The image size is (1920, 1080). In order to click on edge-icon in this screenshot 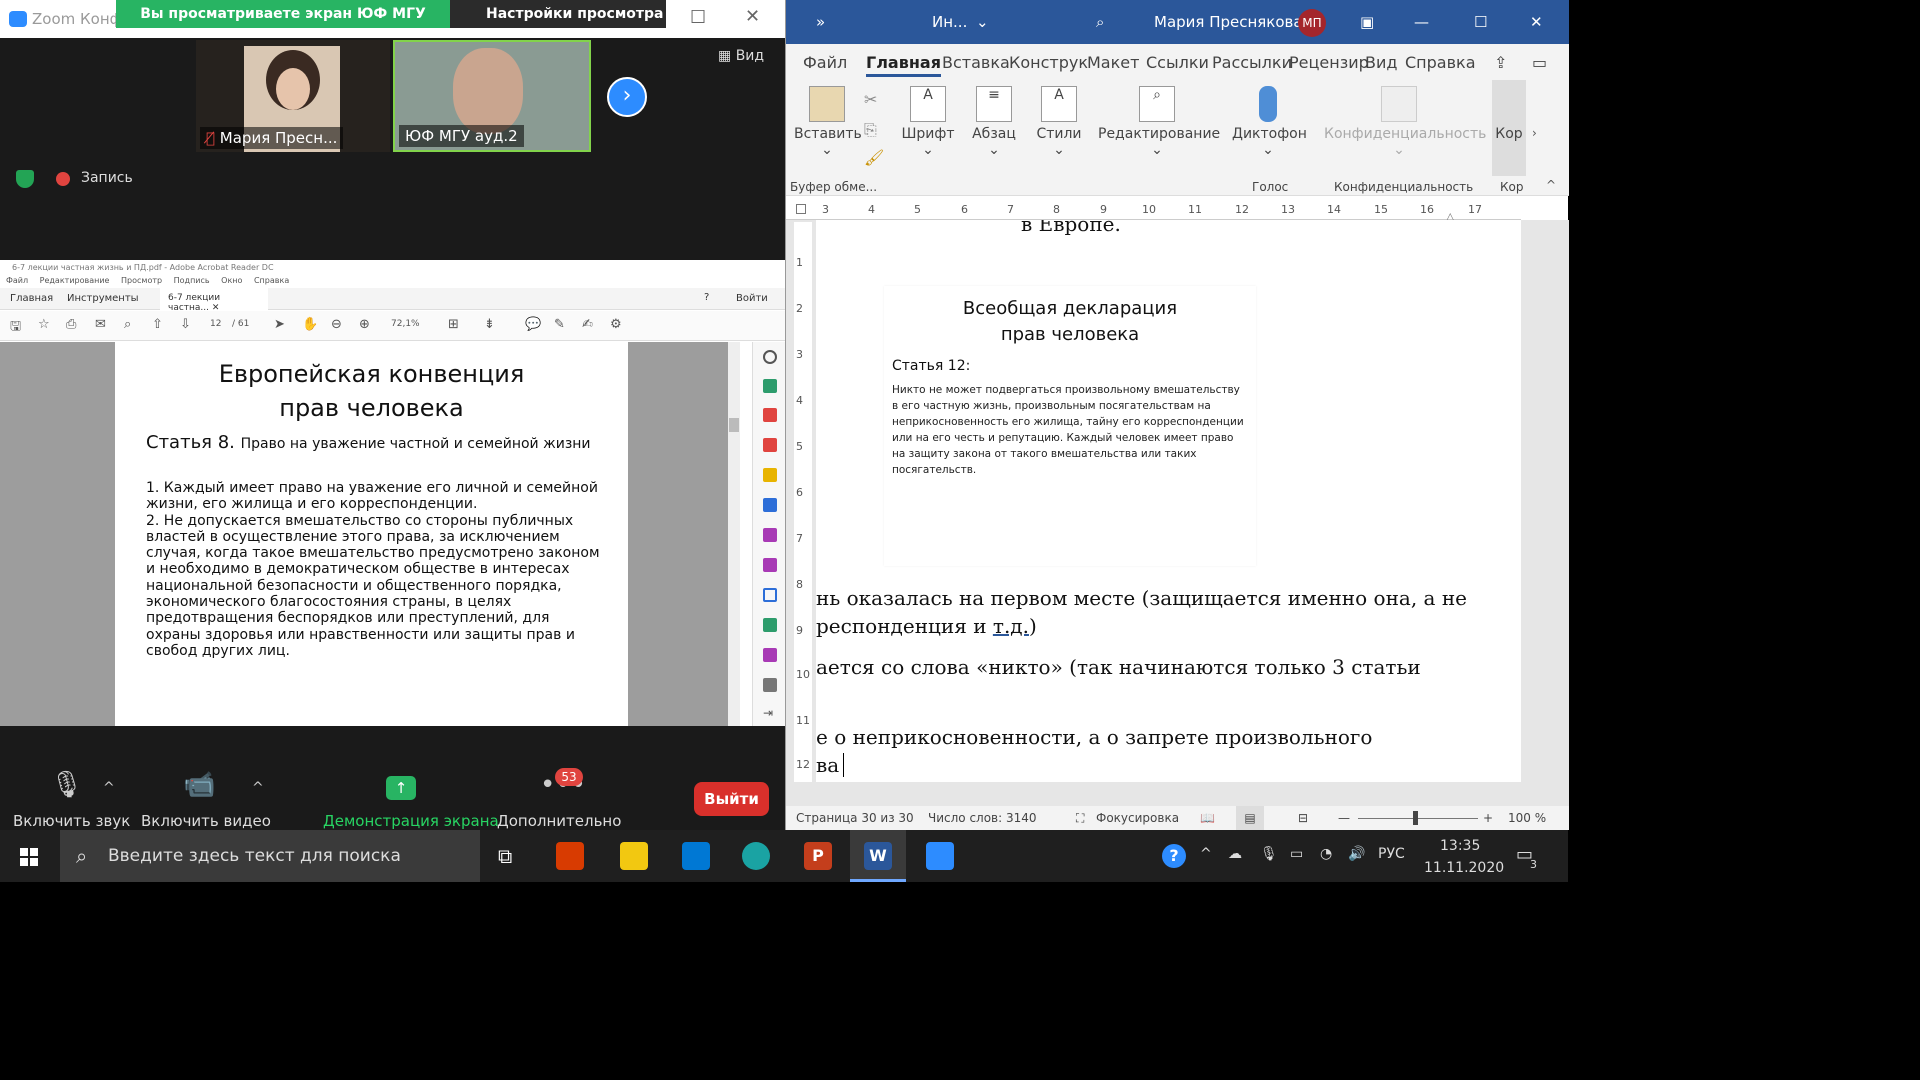, I will do `click(756, 856)`.